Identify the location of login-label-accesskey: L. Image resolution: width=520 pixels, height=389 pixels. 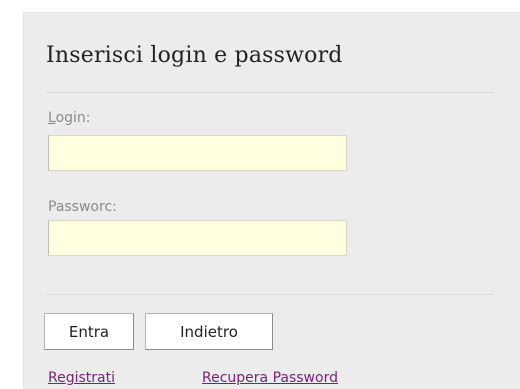
(52, 118).